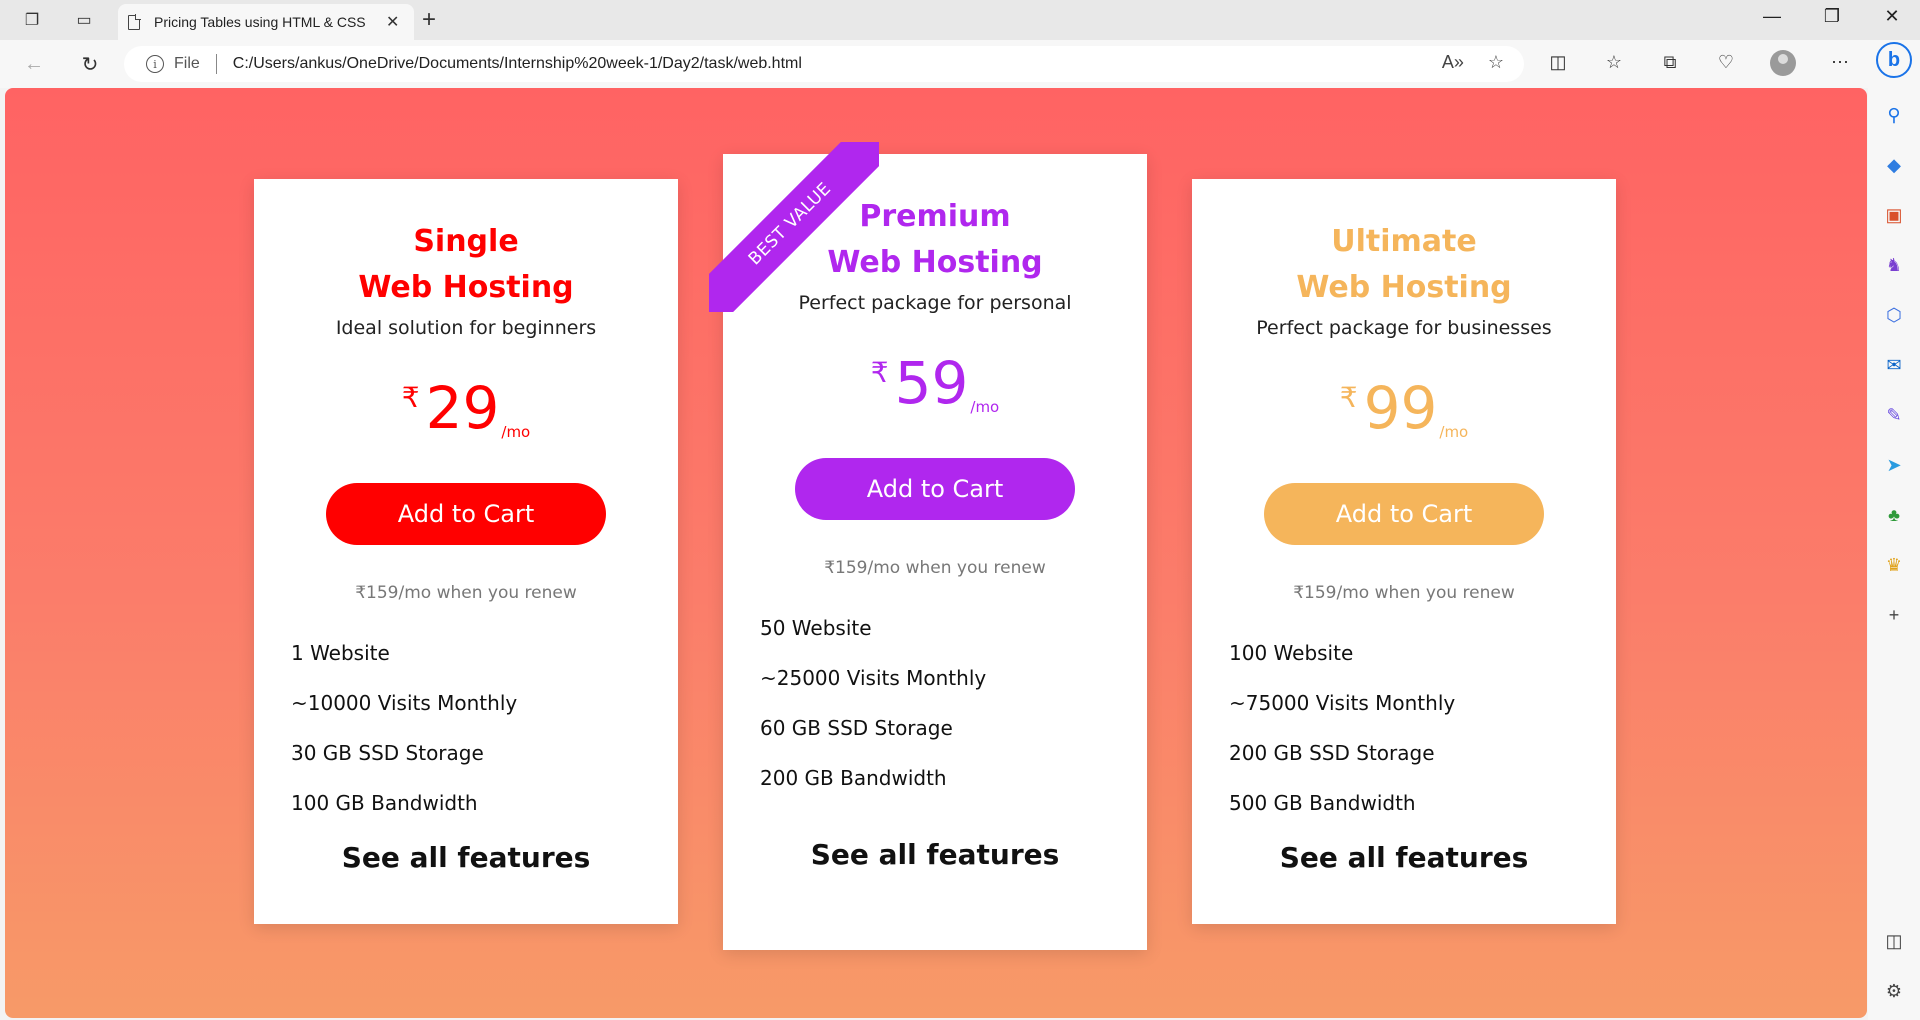 The image size is (1920, 1020). Describe the element at coordinates (260, 22) in the screenshot. I see `tab-title: Pricing Tables using HTML & CSS` at that location.